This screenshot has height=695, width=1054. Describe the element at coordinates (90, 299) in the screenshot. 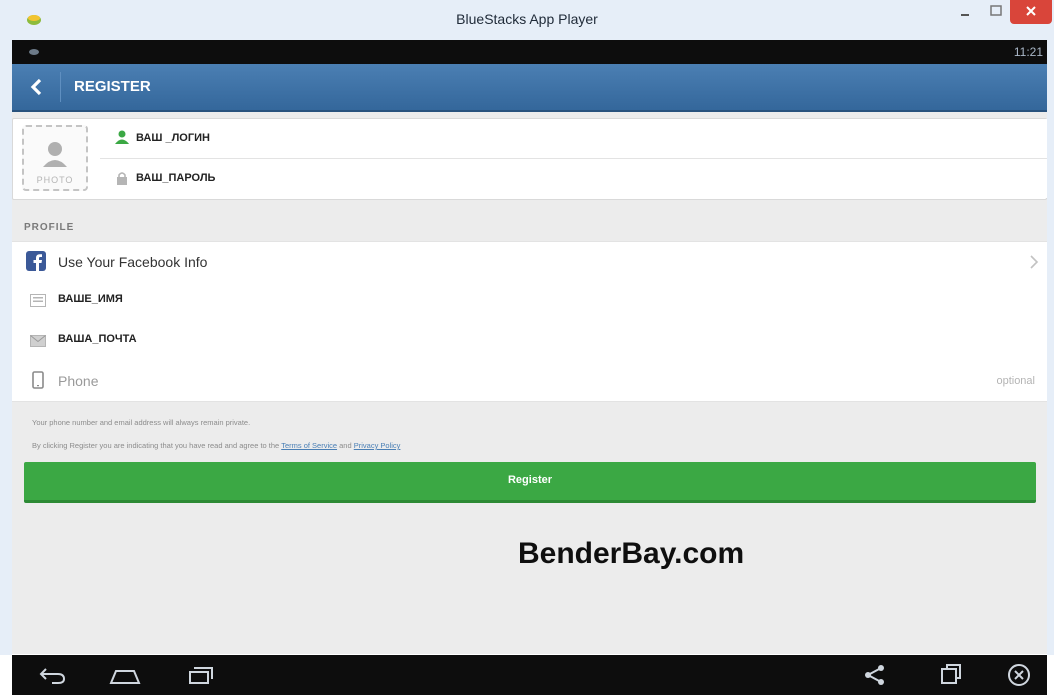

I see `name-value: ВАШЕ_ИМЯ` at that location.